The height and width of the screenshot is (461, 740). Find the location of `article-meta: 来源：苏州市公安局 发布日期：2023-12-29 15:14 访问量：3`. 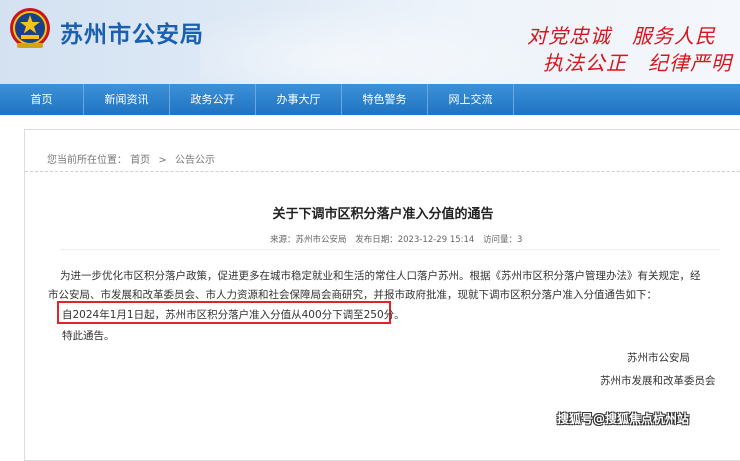

article-meta: 来源：苏州市公安局 发布日期：2023-12-29 15:14 访问量：3 is located at coordinates (399, 239).